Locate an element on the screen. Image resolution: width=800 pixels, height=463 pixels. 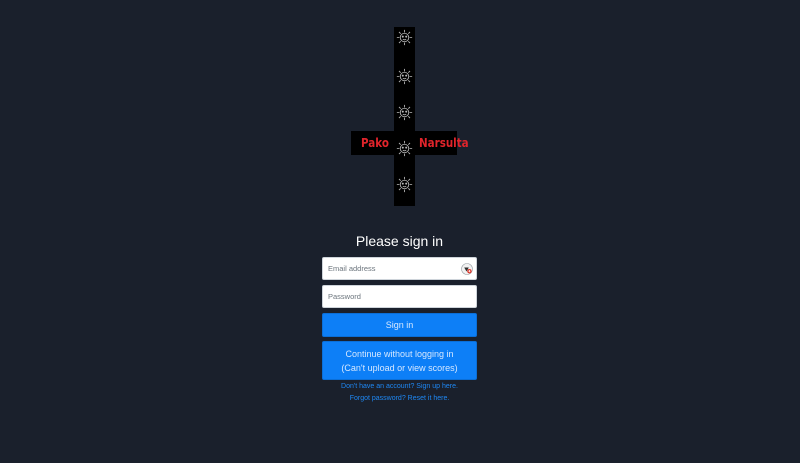
logo: Pako Narsulta is located at coordinates (410, 117).